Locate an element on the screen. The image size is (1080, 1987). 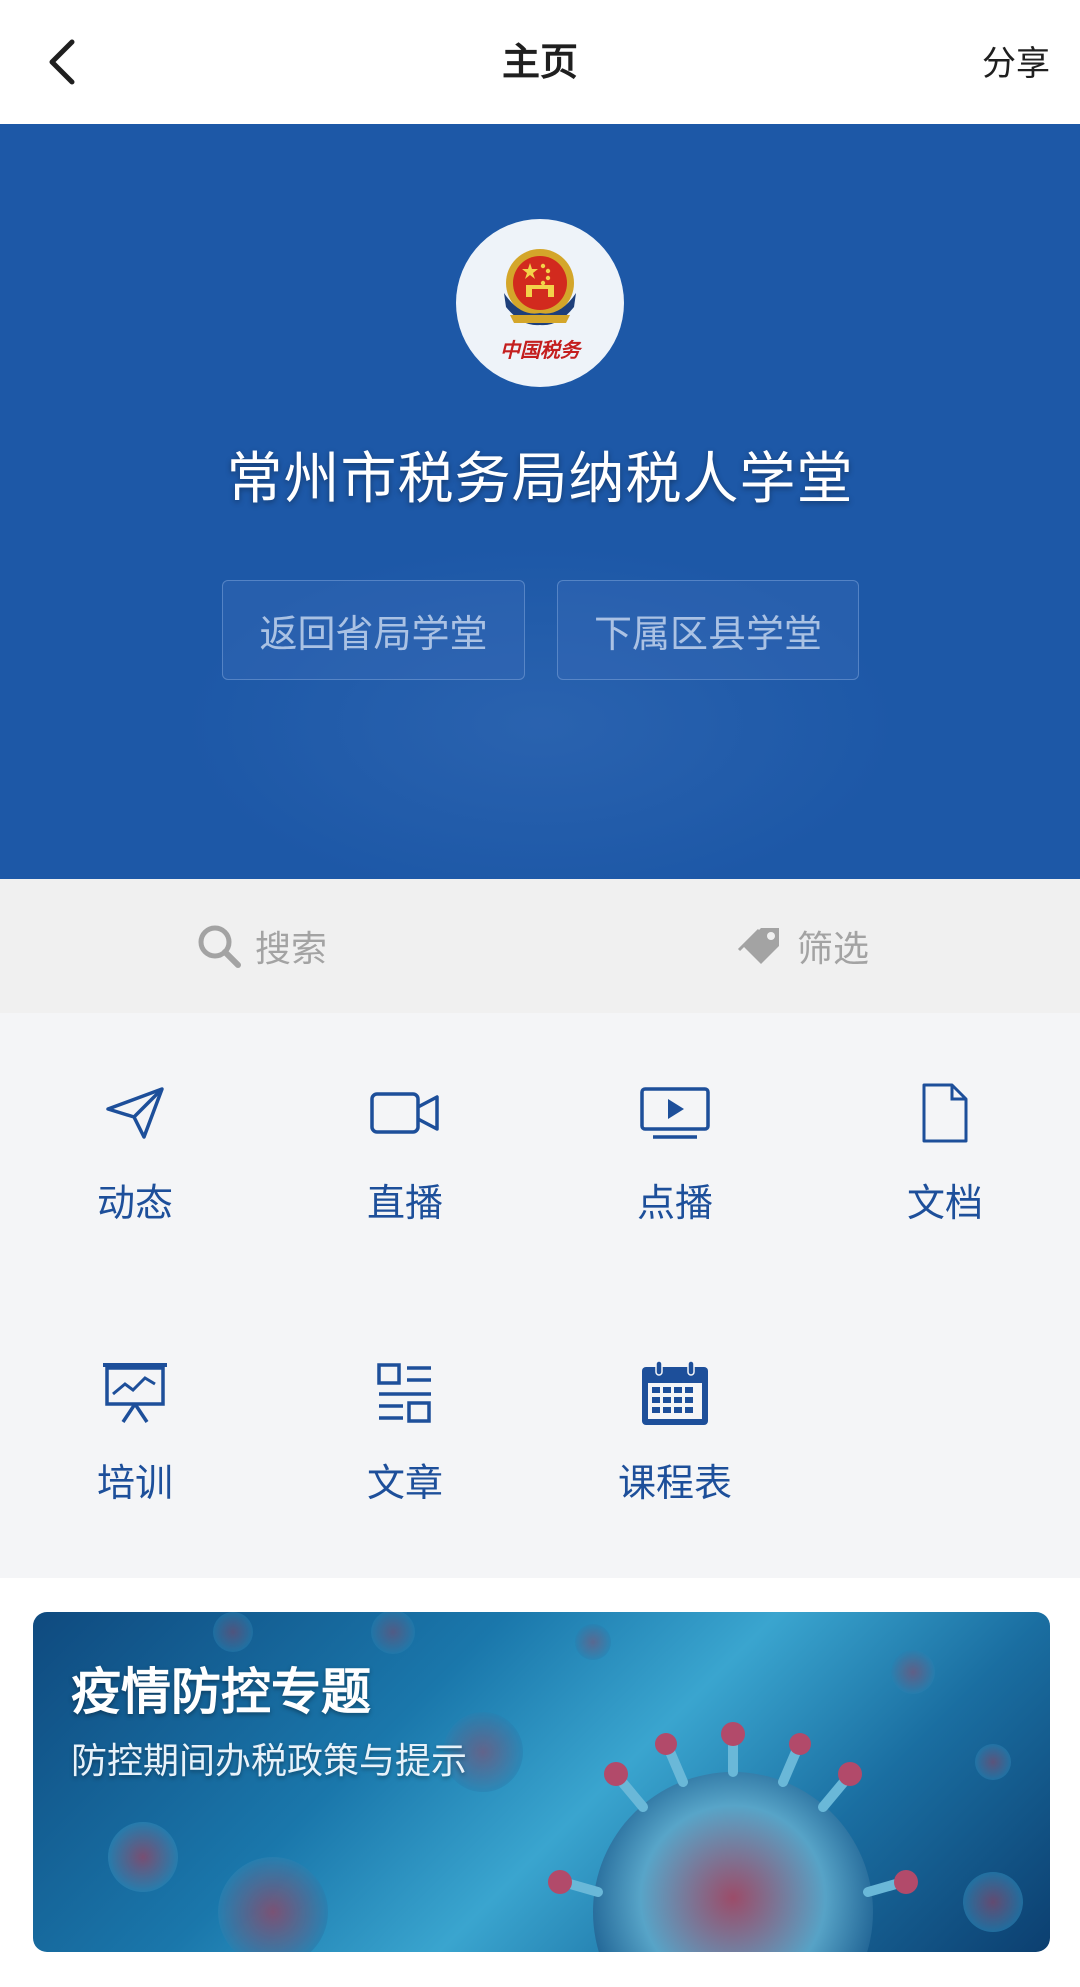
tax-emblem-icon: 中国税务 is located at coordinates (541, 305).